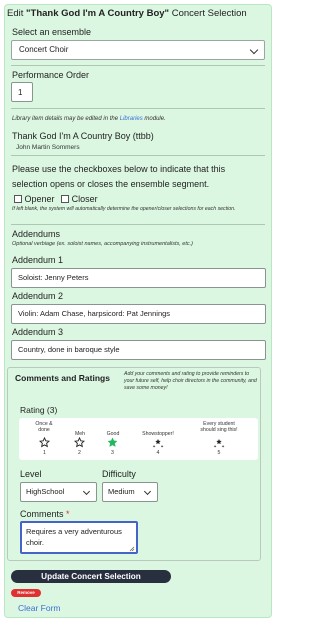 Image resolution: width=320 pixels, height=622 pixels. I want to click on libraries-link: Libraries, so click(131, 119).